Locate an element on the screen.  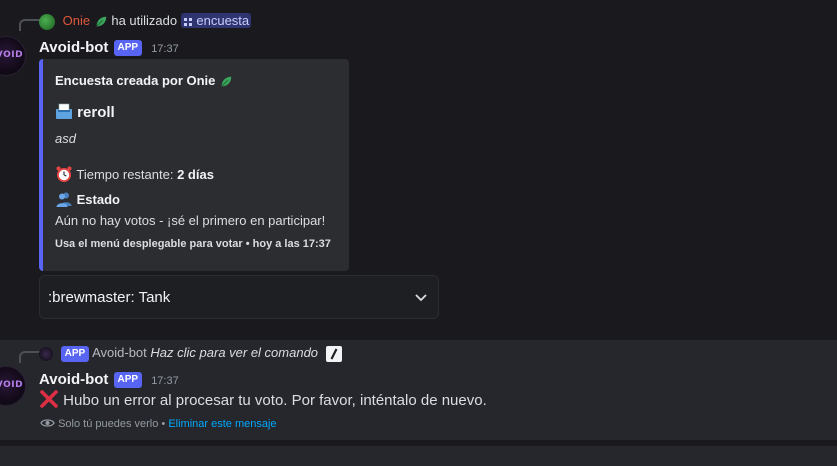
reply-preview: Onie ha utilizado encuesta is located at coordinates (145, 21).